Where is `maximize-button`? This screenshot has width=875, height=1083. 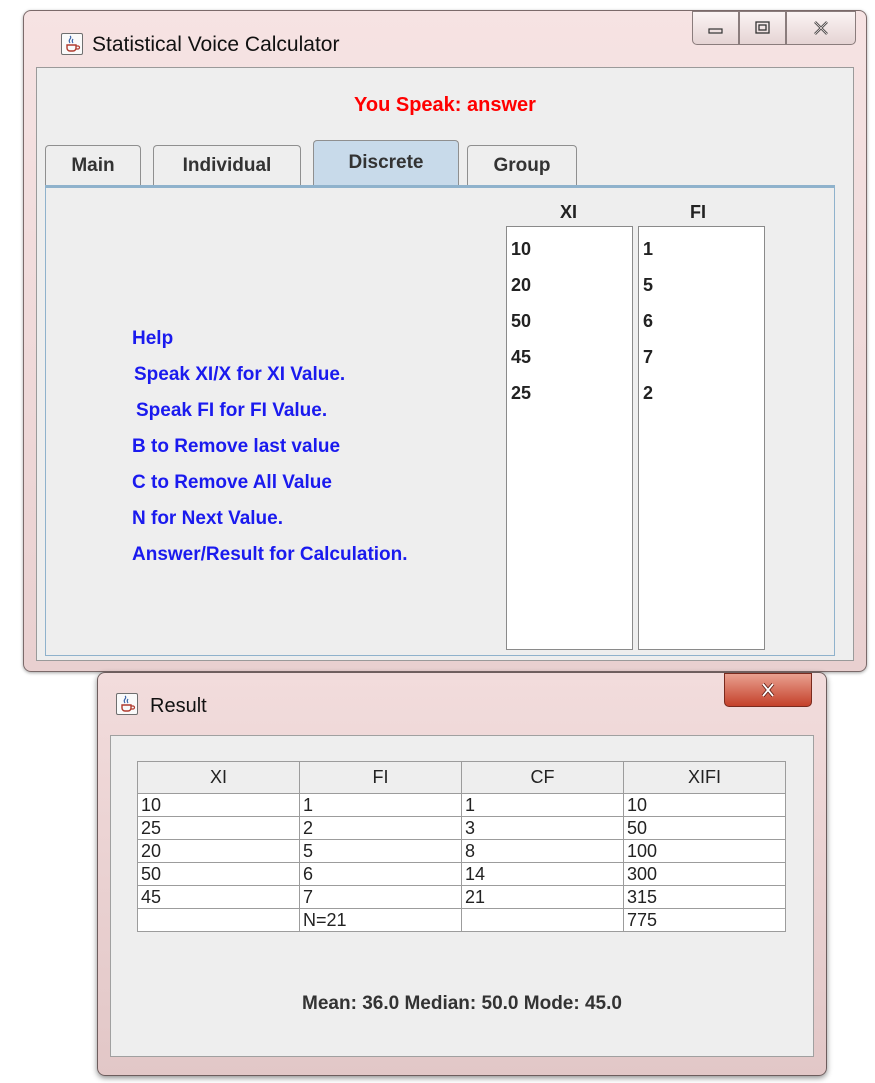 maximize-button is located at coordinates (762, 28).